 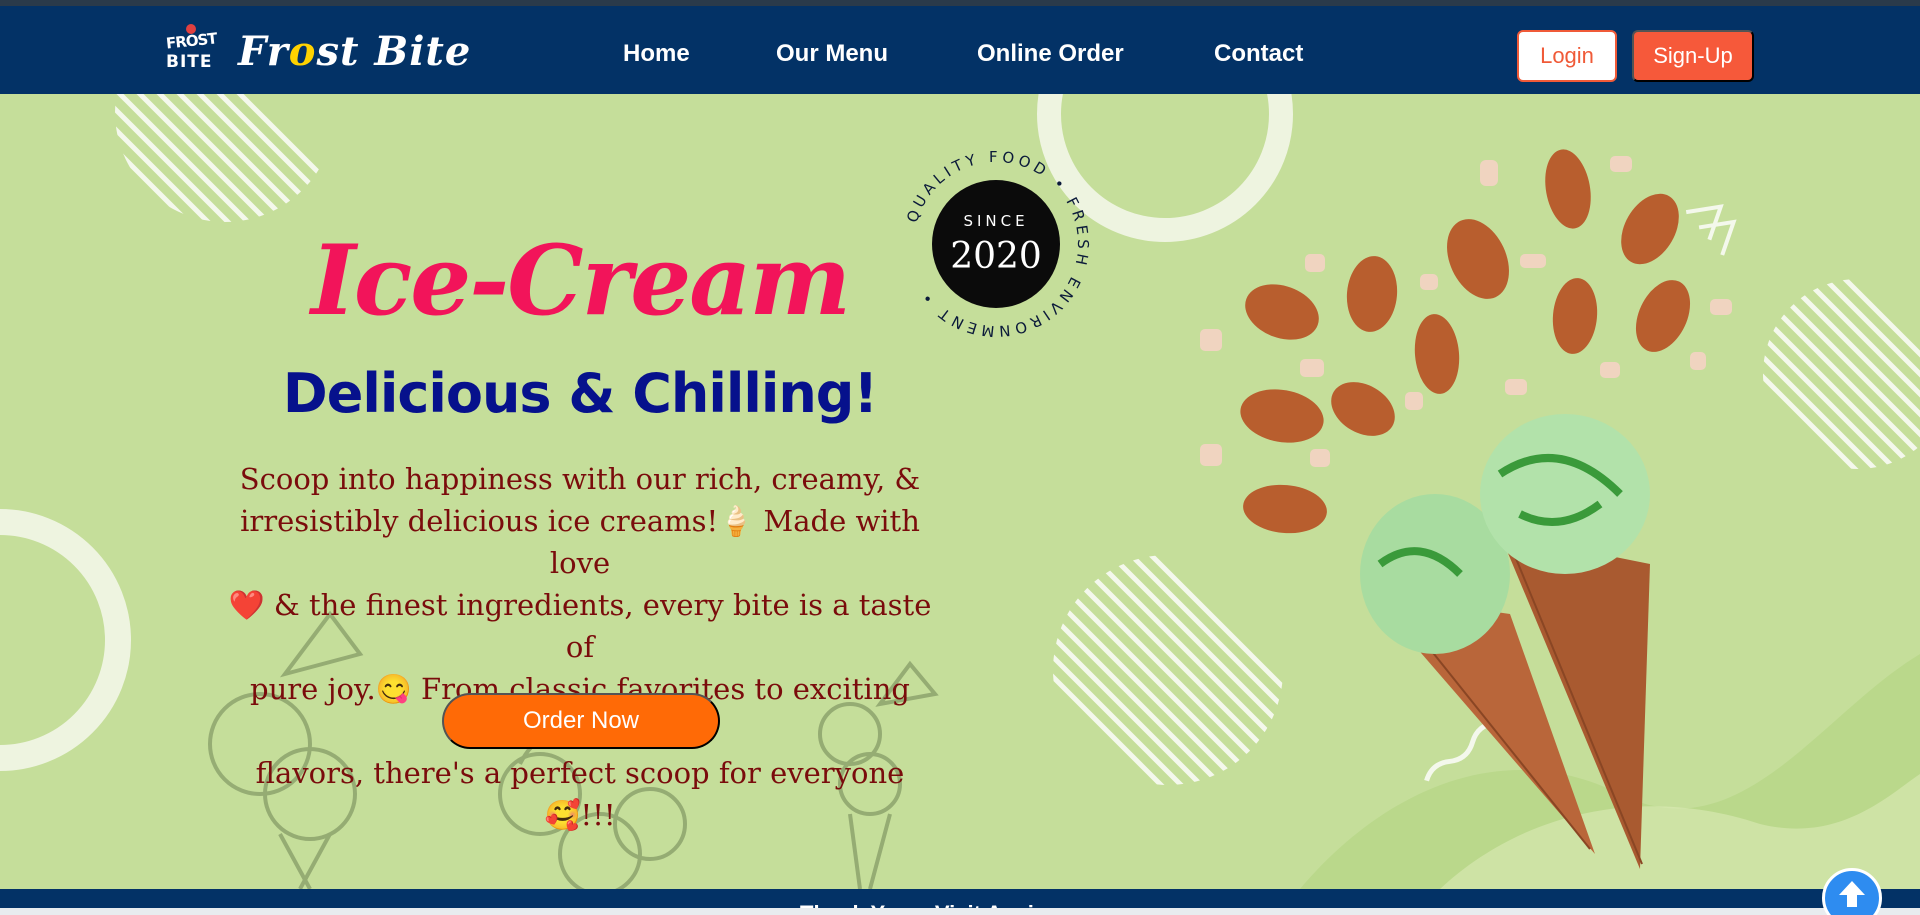 I want to click on brand-name-accent: o, so click(x=302, y=51).